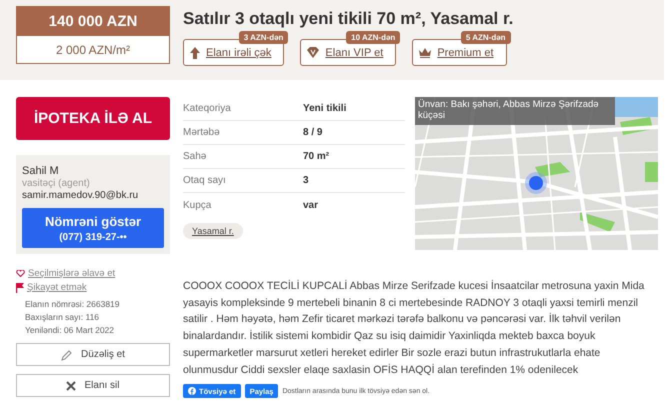 This screenshot has width=668, height=420. I want to click on listing-info: Elanın nömrəsi: 2663819, so click(73, 304).